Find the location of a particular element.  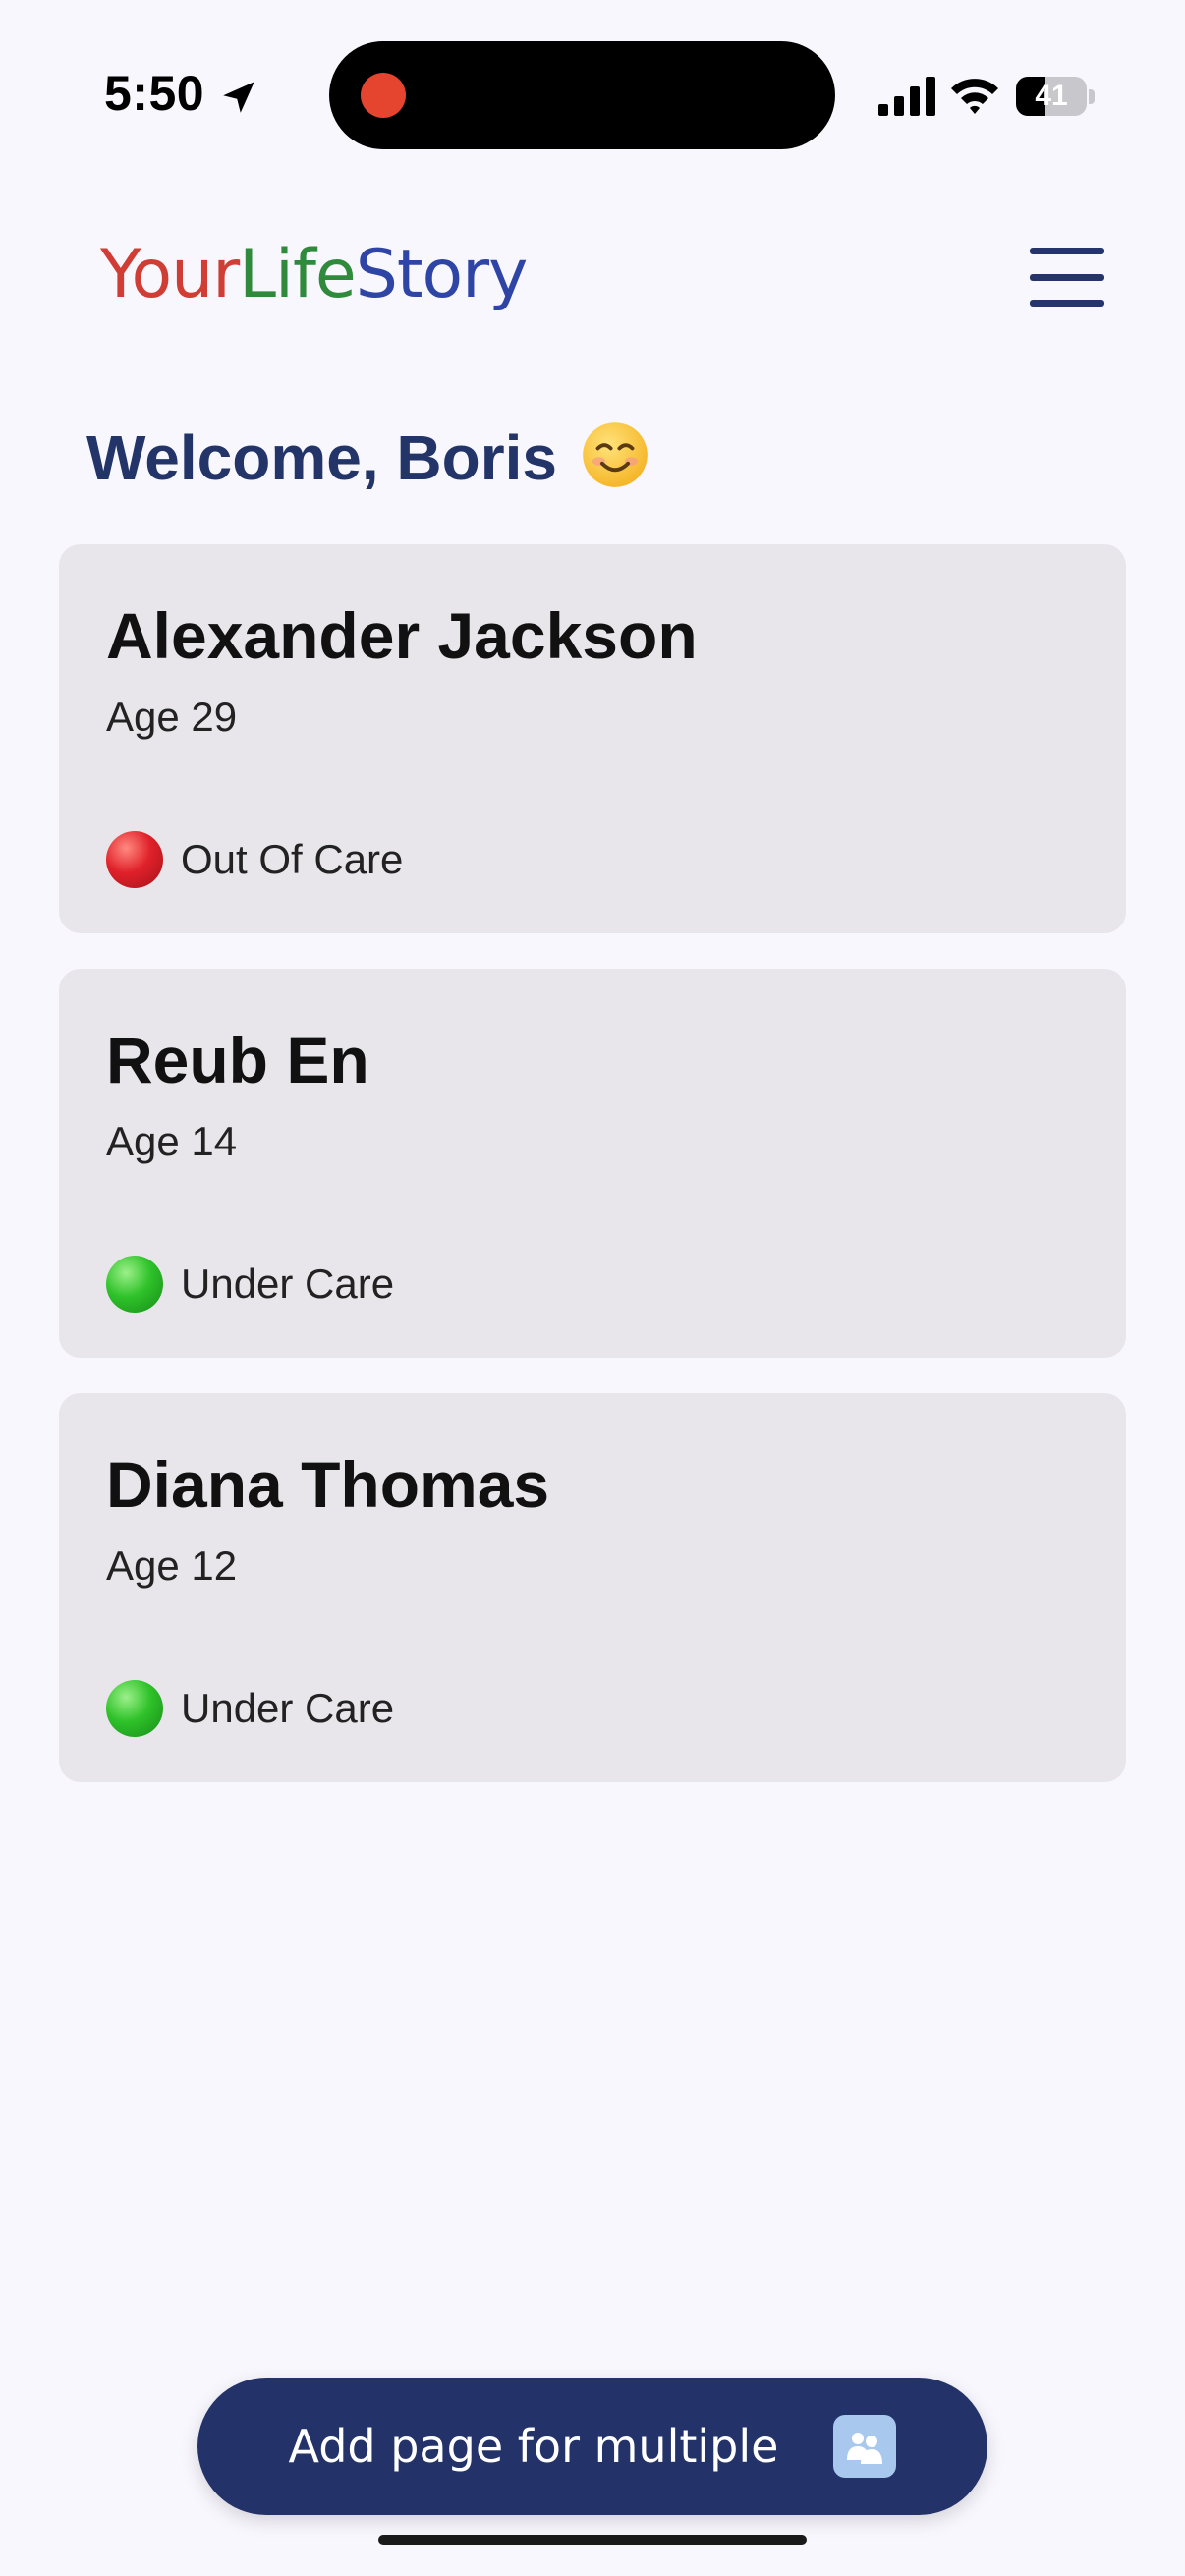

person-age: Age 12 is located at coordinates (172, 1565).